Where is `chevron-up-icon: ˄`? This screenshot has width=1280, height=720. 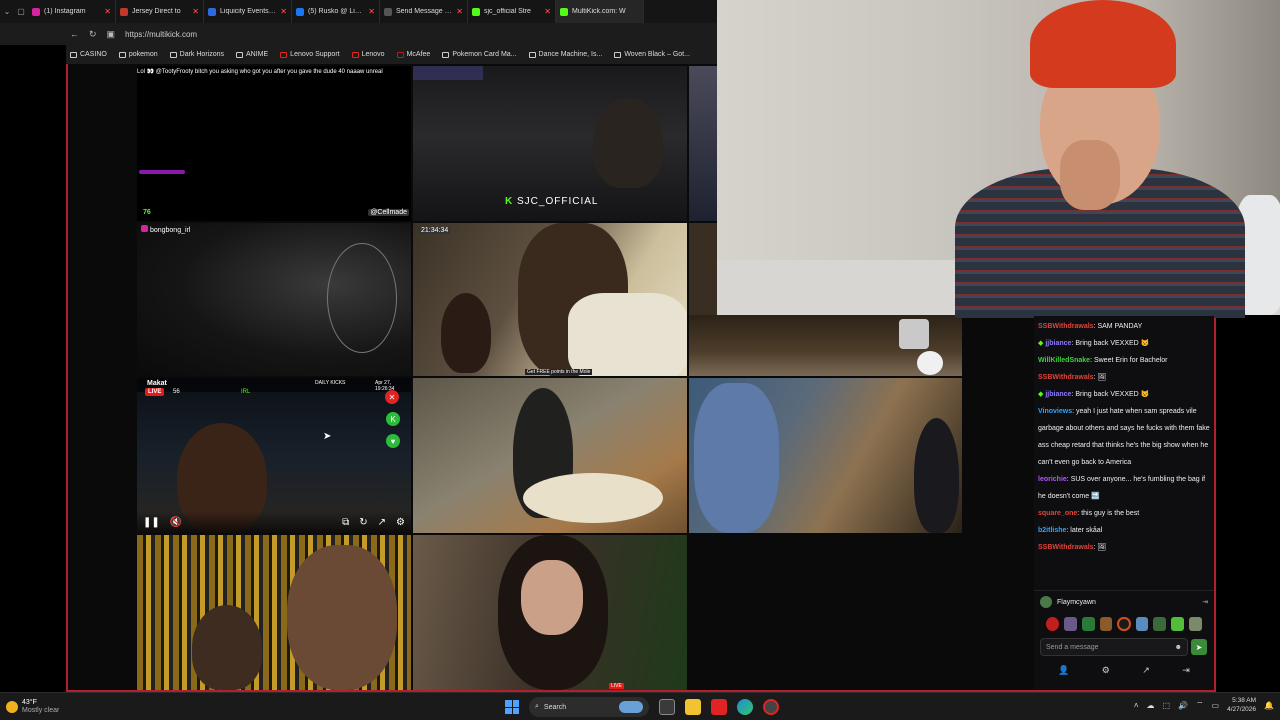
chevron-up-icon: ˄ is located at coordinates (1136, 705).